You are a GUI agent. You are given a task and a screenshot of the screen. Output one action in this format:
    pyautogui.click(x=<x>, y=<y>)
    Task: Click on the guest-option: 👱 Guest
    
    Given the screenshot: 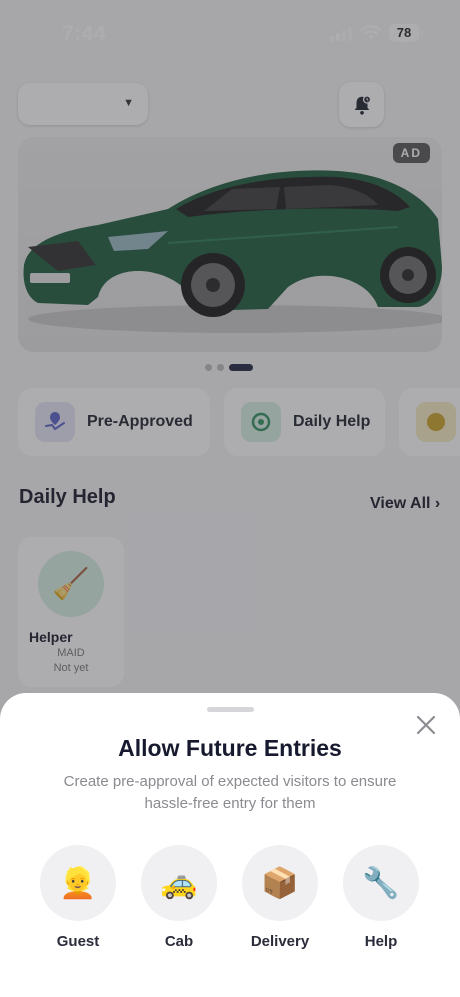 What is the action you would take?
    pyautogui.click(x=78, y=897)
    